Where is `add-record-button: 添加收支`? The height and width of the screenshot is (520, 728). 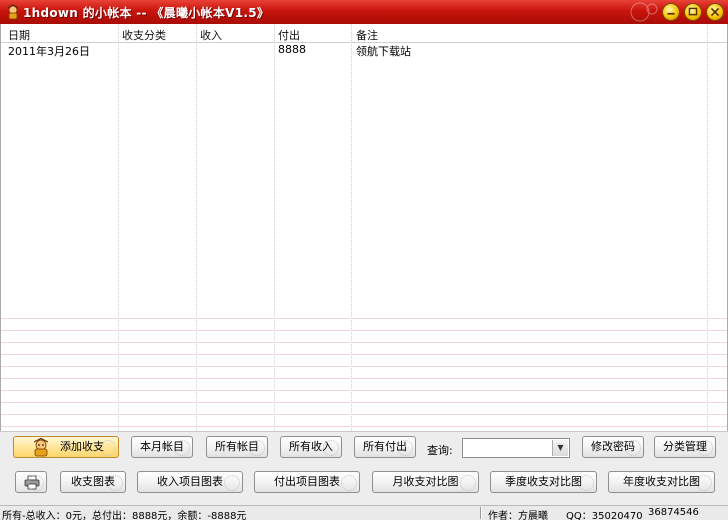
add-record-button: 添加收支 is located at coordinates (66, 447).